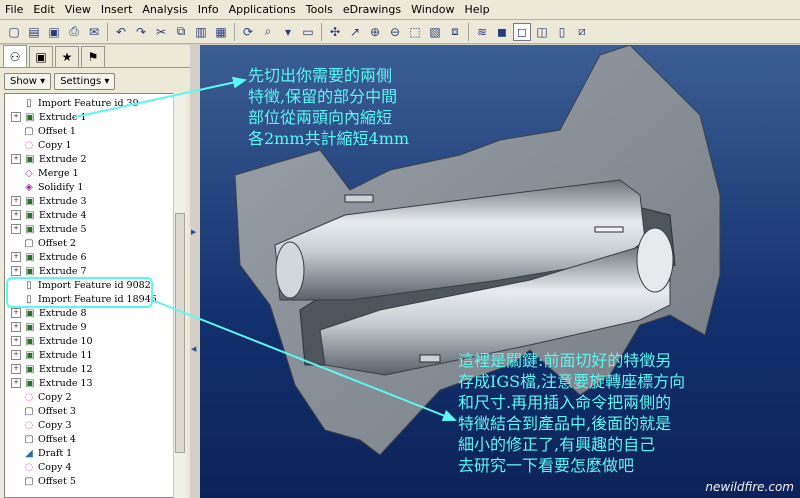  Describe the element at coordinates (44, 187) in the screenshot. I see `tree-item: ◈ Solidify 1` at that location.